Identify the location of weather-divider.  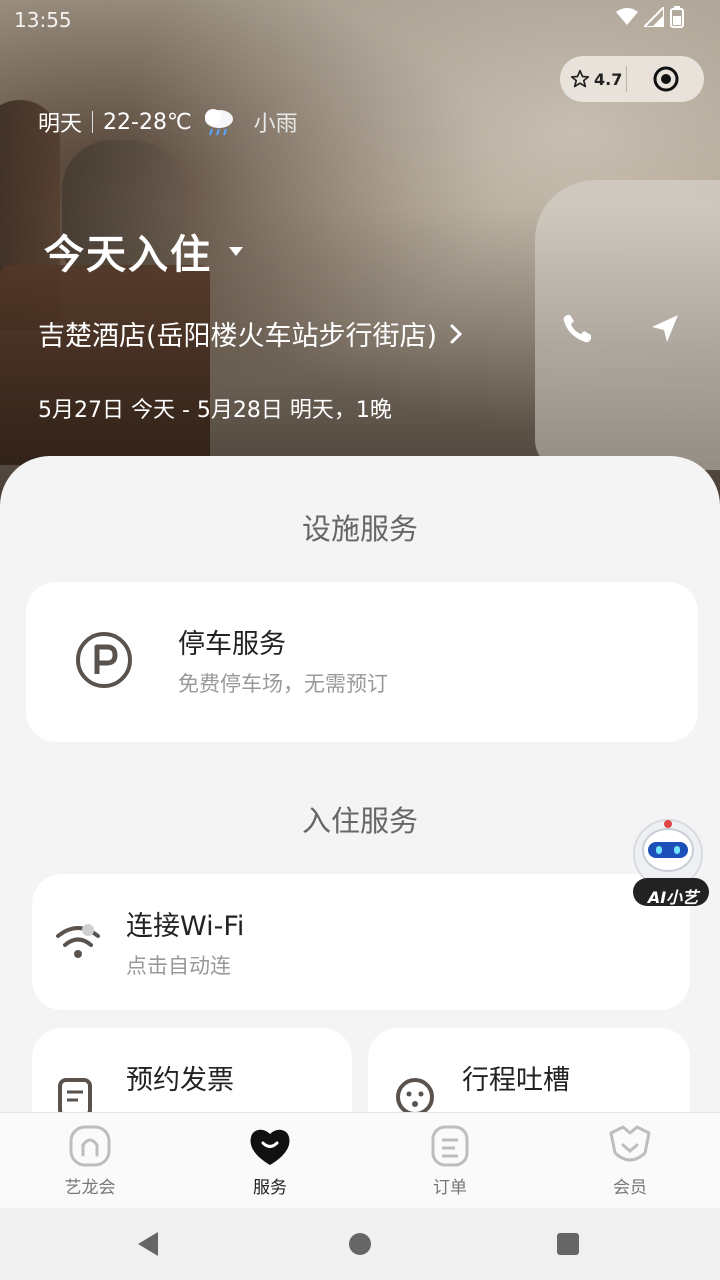
(93, 122).